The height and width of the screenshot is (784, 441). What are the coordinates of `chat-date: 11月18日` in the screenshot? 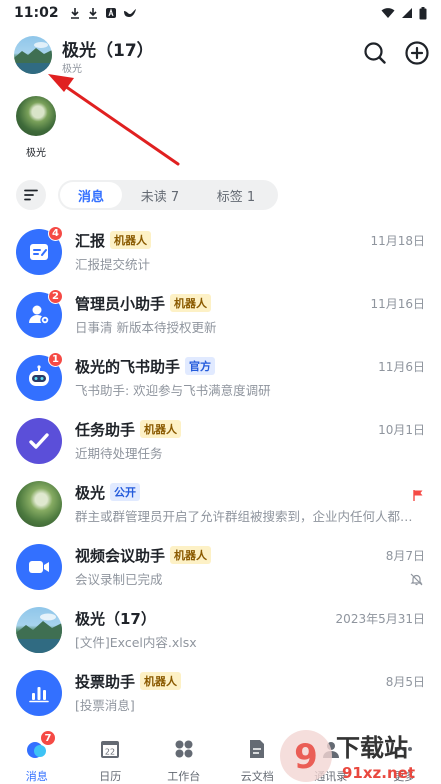 It's located at (397, 241).